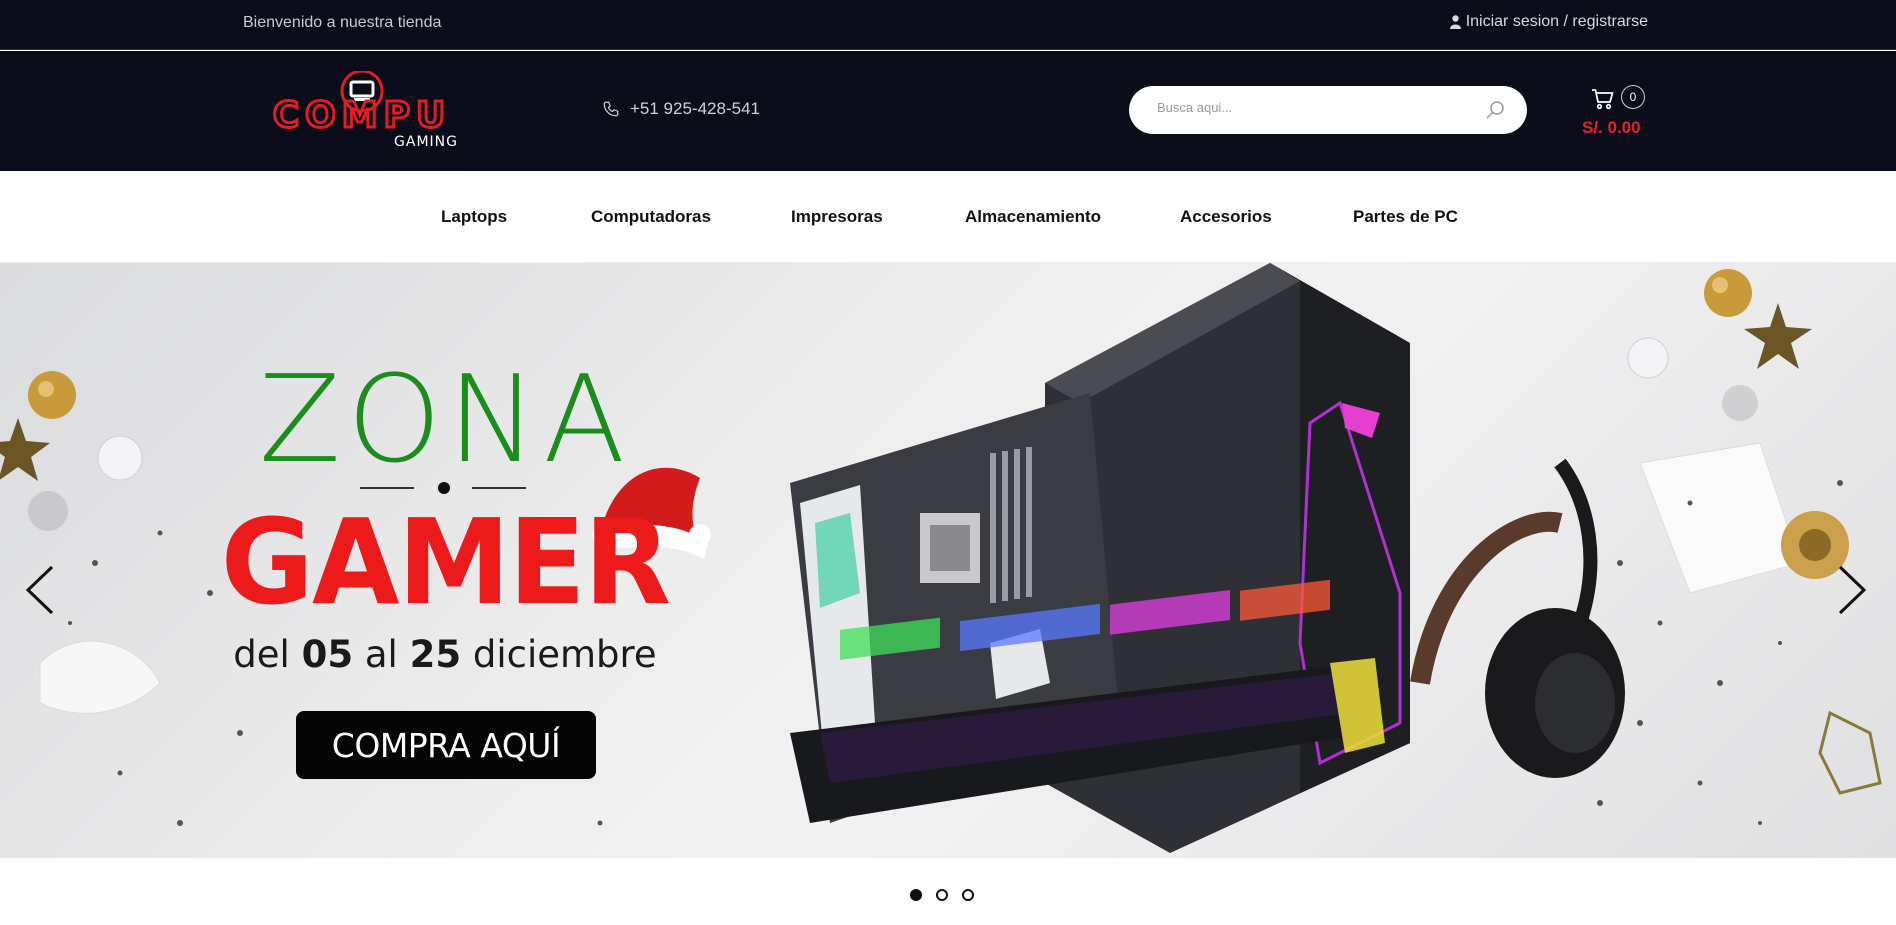 The image size is (1896, 925). What do you see at coordinates (446, 745) in the screenshot?
I see `buy-now-button: COMPRA AQUÍ` at bounding box center [446, 745].